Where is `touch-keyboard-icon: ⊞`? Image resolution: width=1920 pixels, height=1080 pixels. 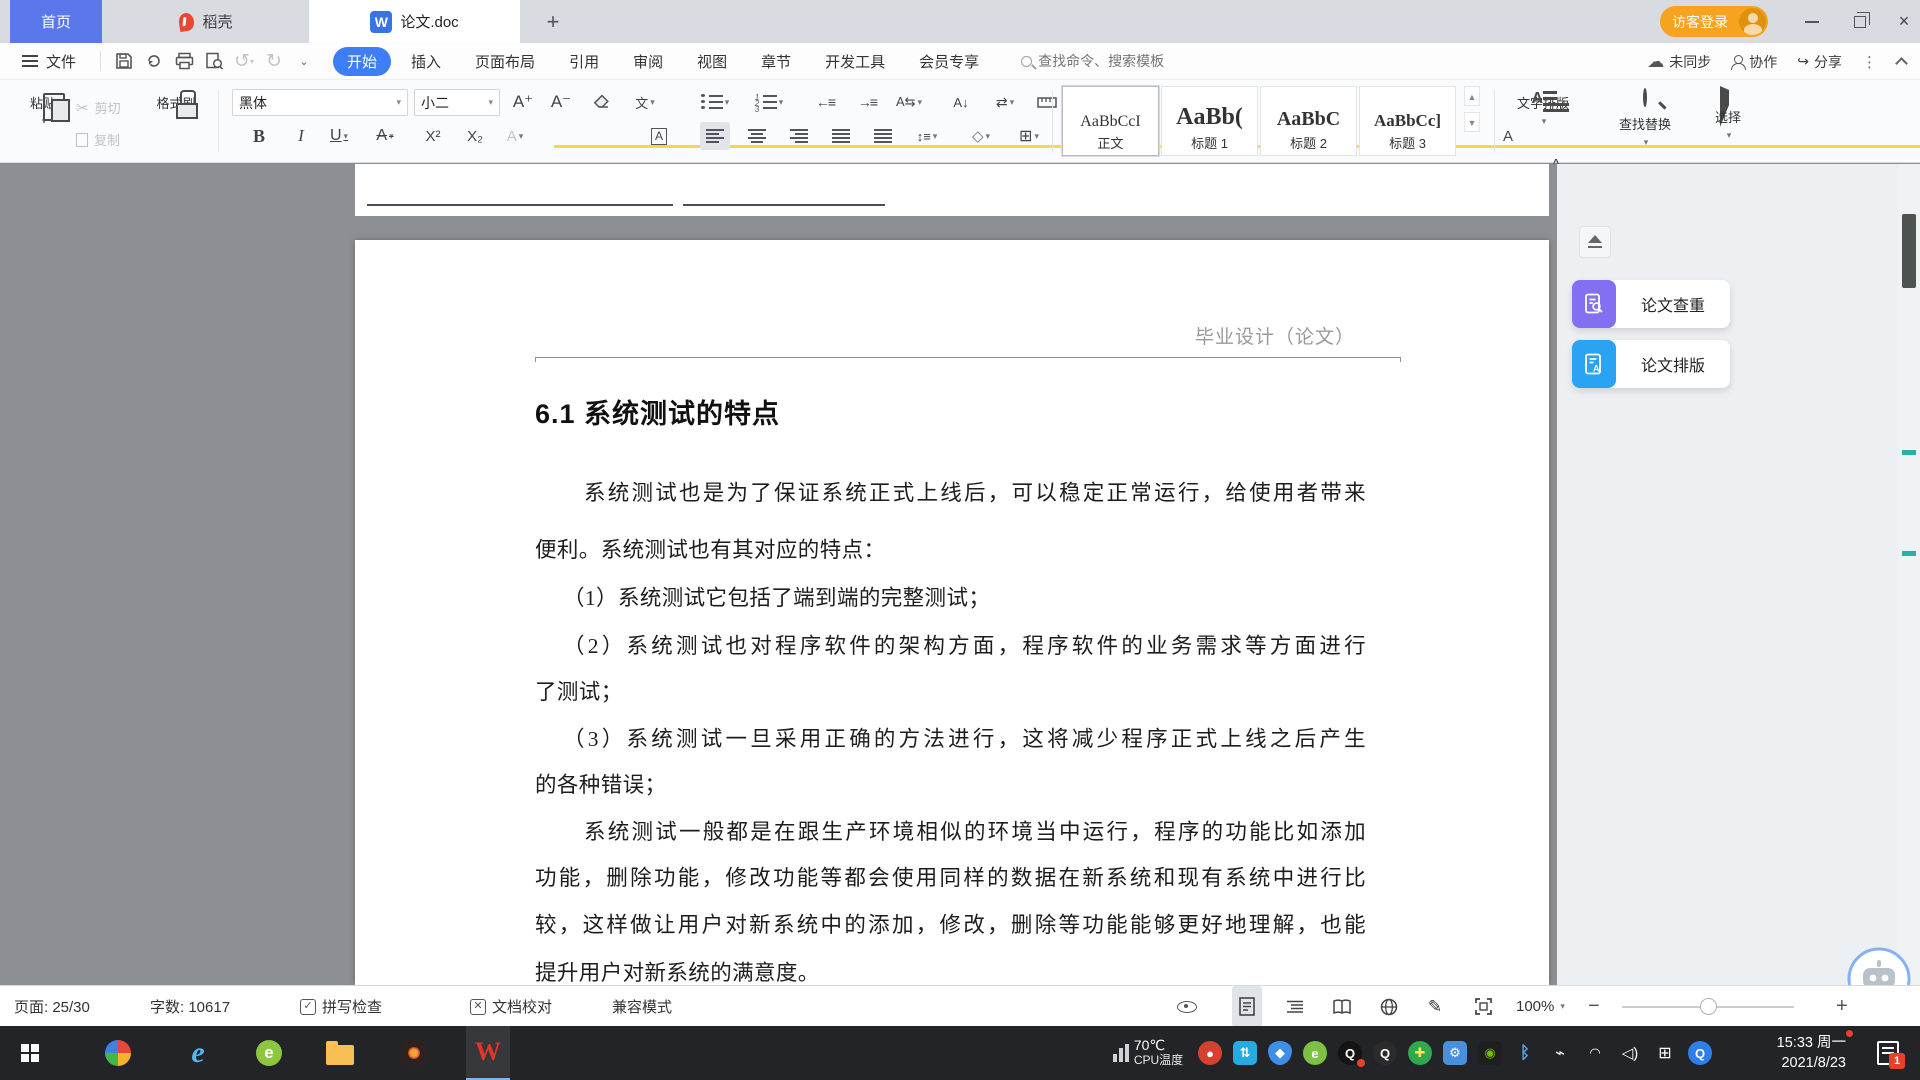
touch-keyboard-icon: ⊞ is located at coordinates (1665, 1053).